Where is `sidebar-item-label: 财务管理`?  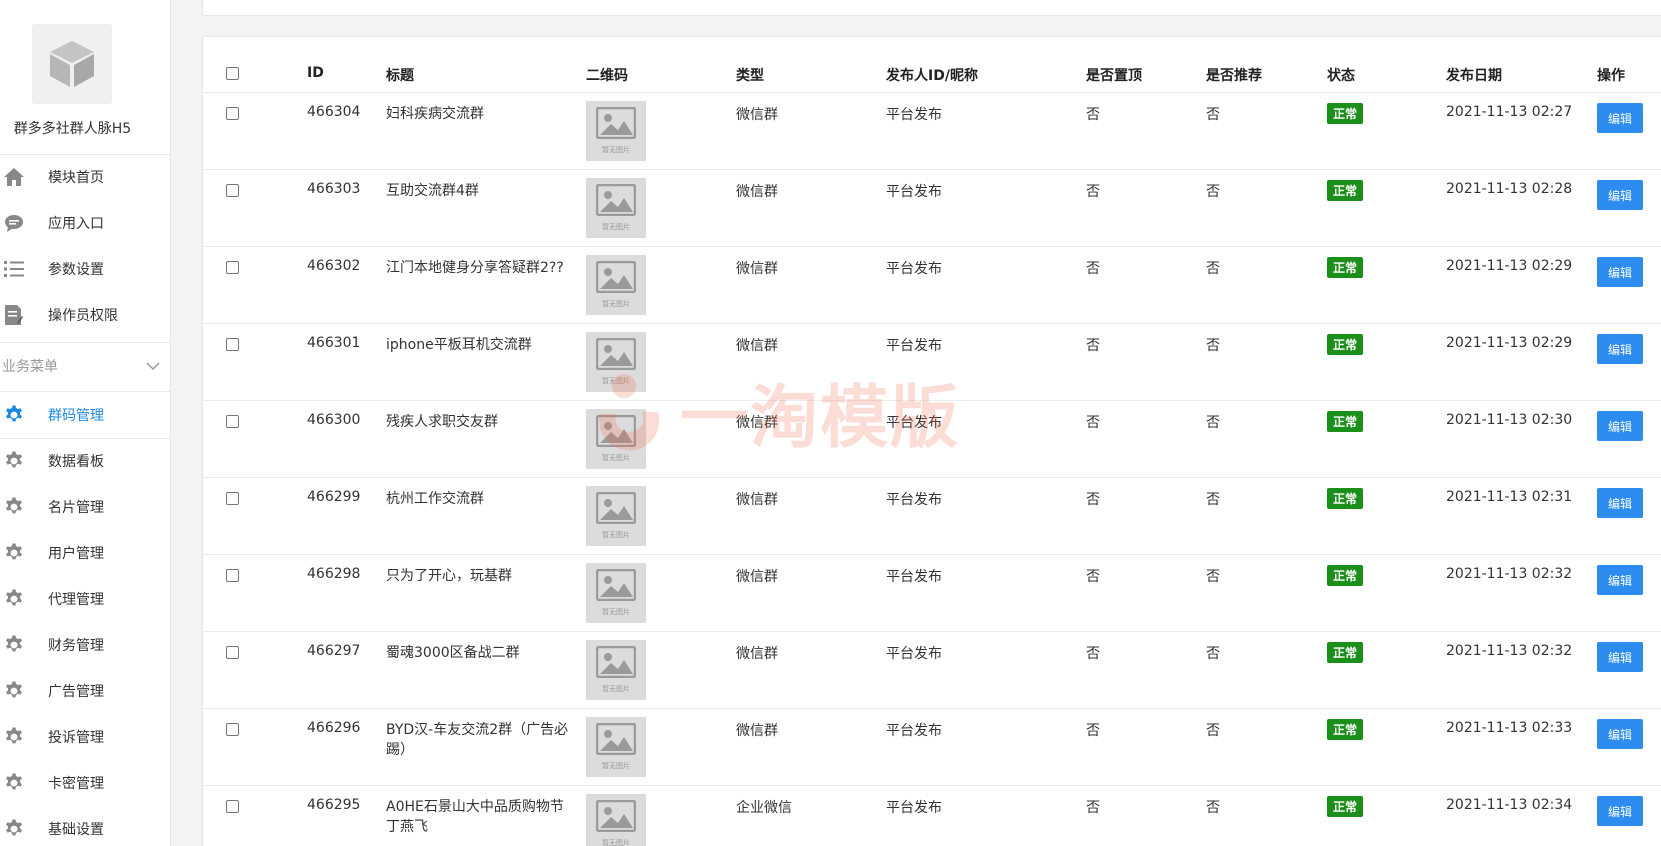 sidebar-item-label: 财务管理 is located at coordinates (76, 646).